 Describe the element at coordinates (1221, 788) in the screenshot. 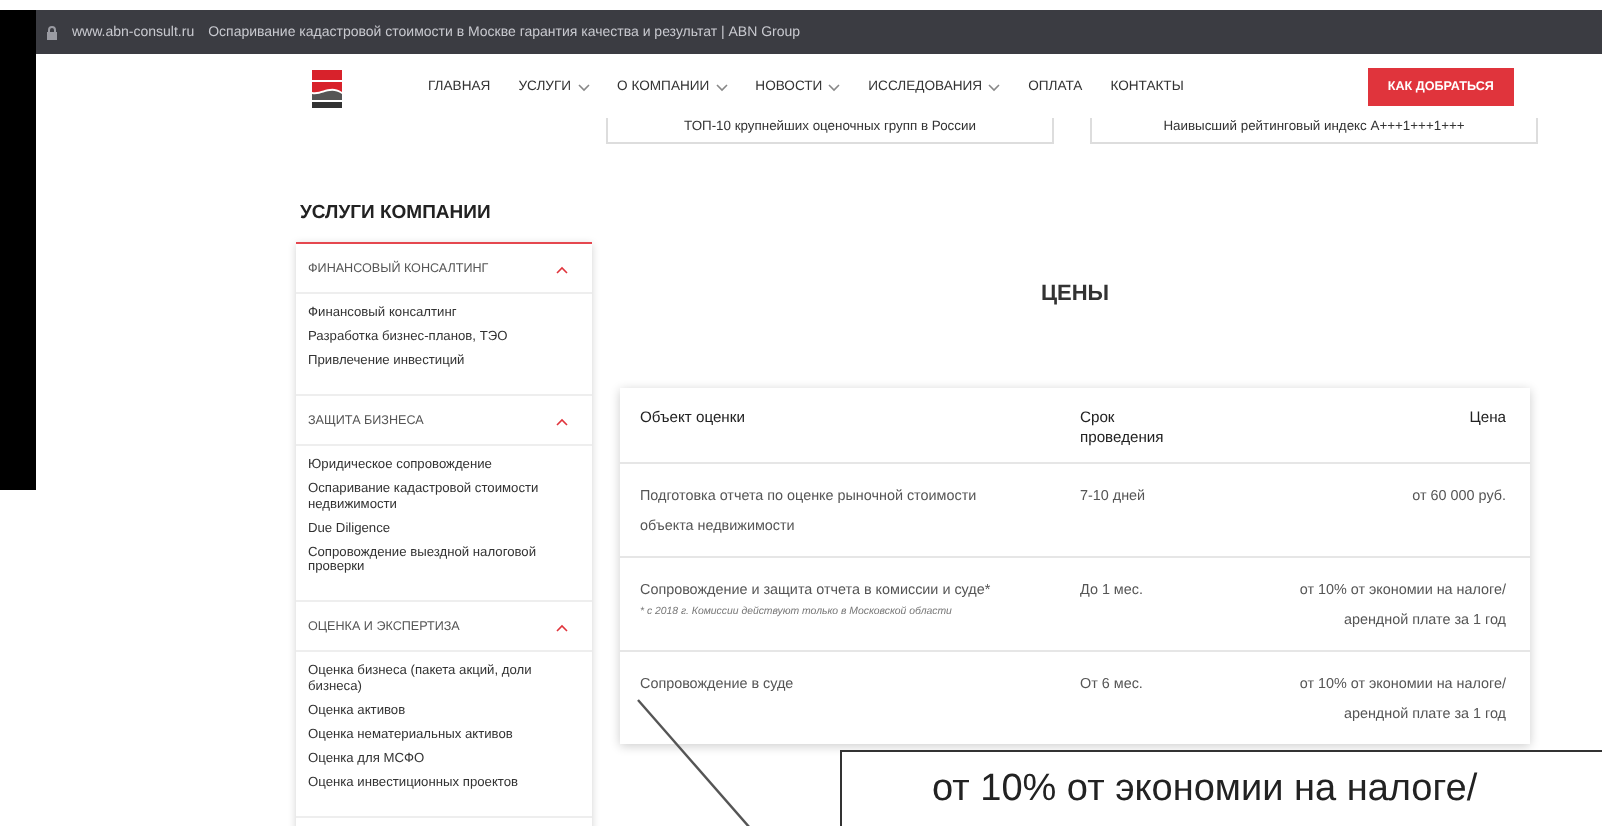

I see `zoomed-price-callout: от 10% от экономии на налоге/` at that location.